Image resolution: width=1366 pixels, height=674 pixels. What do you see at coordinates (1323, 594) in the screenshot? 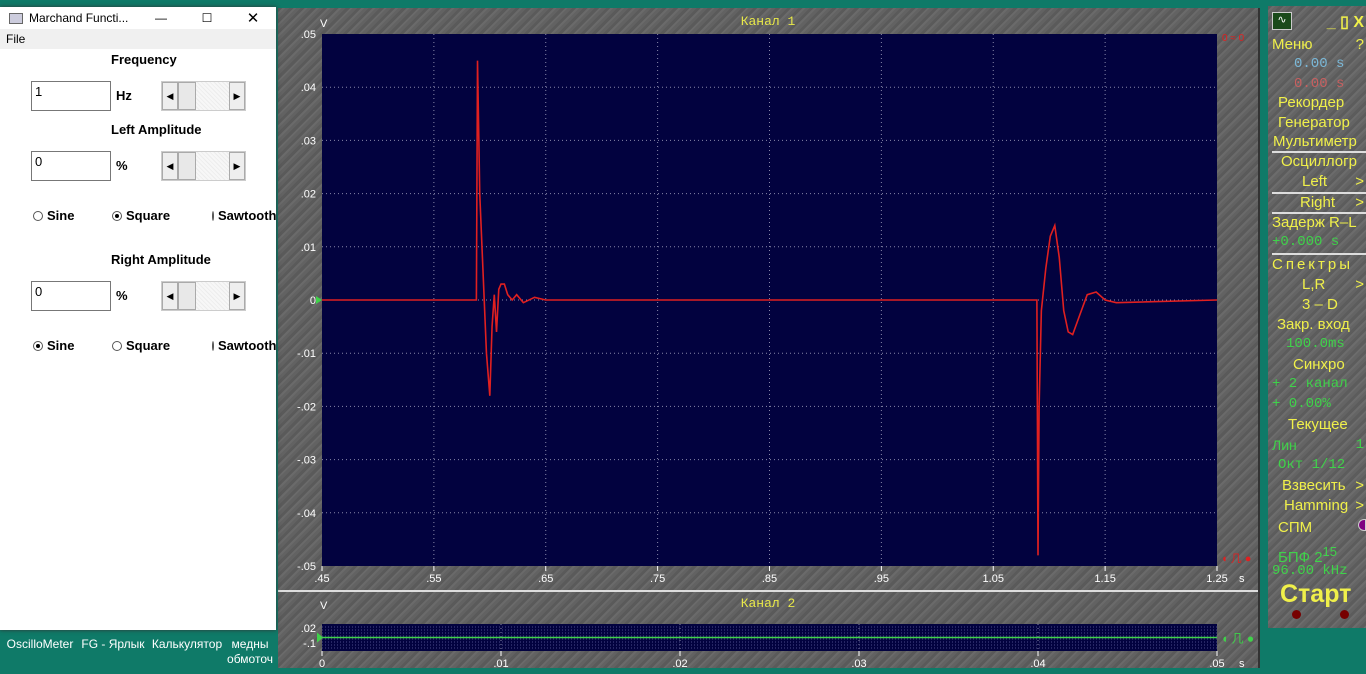
I see `start-button: Старт` at bounding box center [1323, 594].